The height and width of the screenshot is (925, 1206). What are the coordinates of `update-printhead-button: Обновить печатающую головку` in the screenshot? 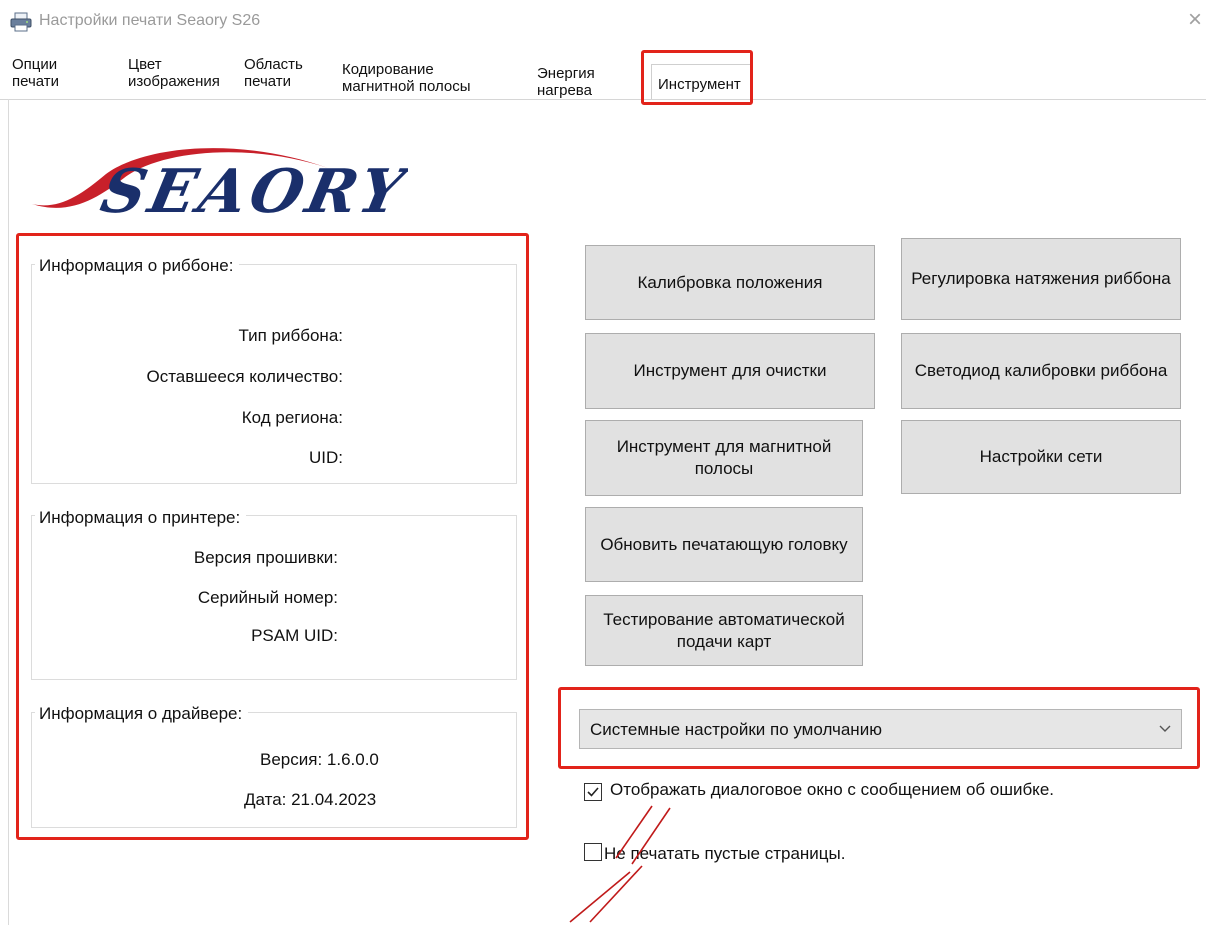 It's located at (724, 544).